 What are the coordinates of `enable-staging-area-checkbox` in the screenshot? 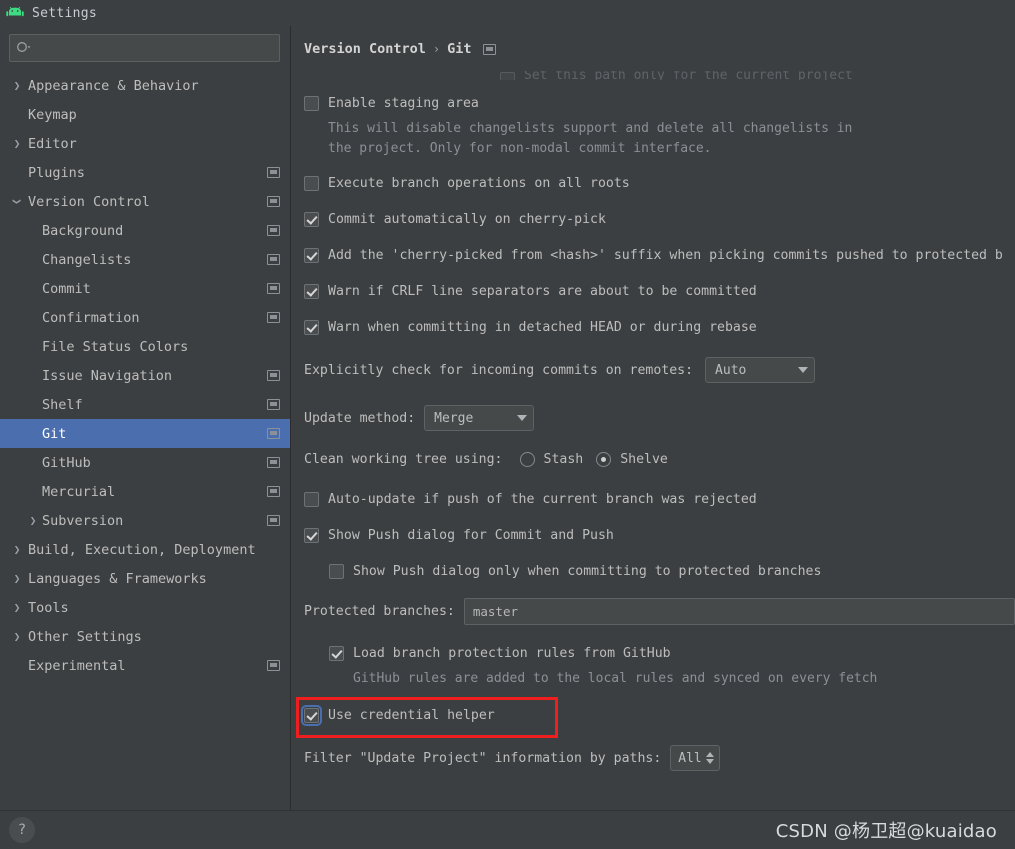 It's located at (311, 103).